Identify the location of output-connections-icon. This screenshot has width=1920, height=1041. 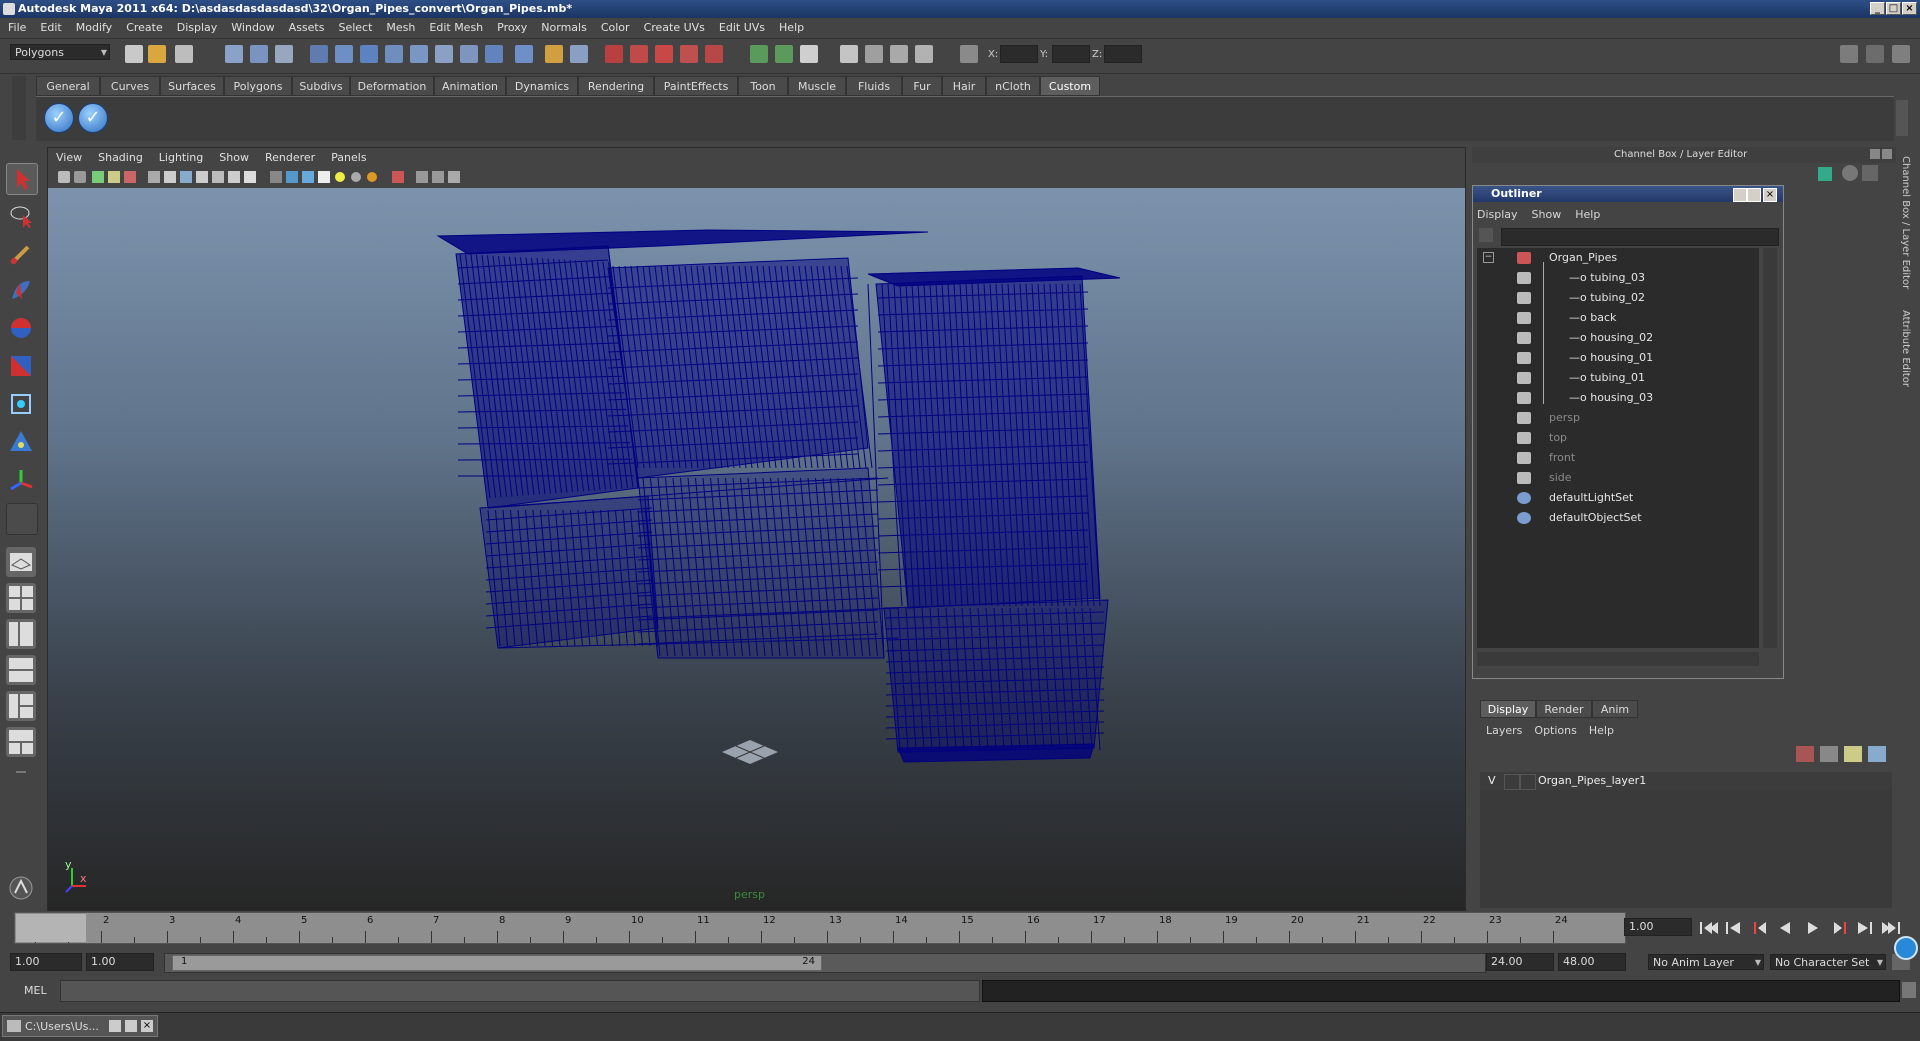
(784, 54).